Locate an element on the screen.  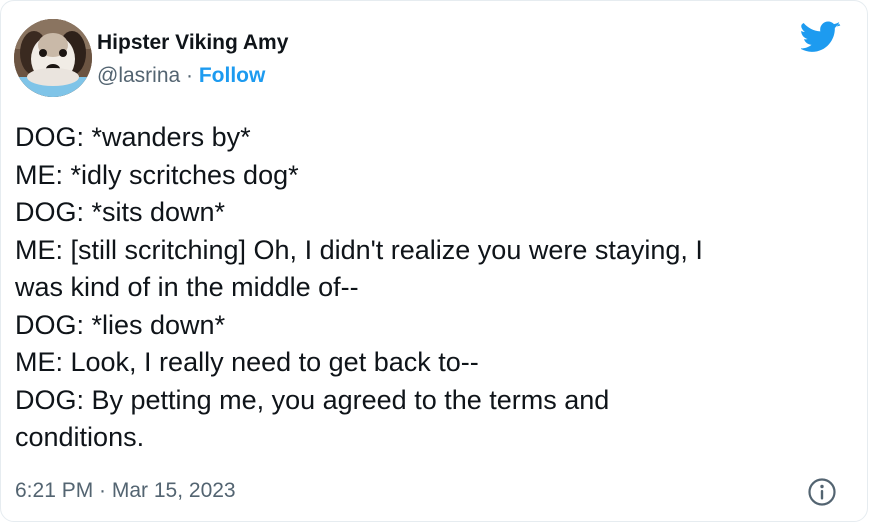
tweet-line: DOG: *sits down* is located at coordinates (120, 212).